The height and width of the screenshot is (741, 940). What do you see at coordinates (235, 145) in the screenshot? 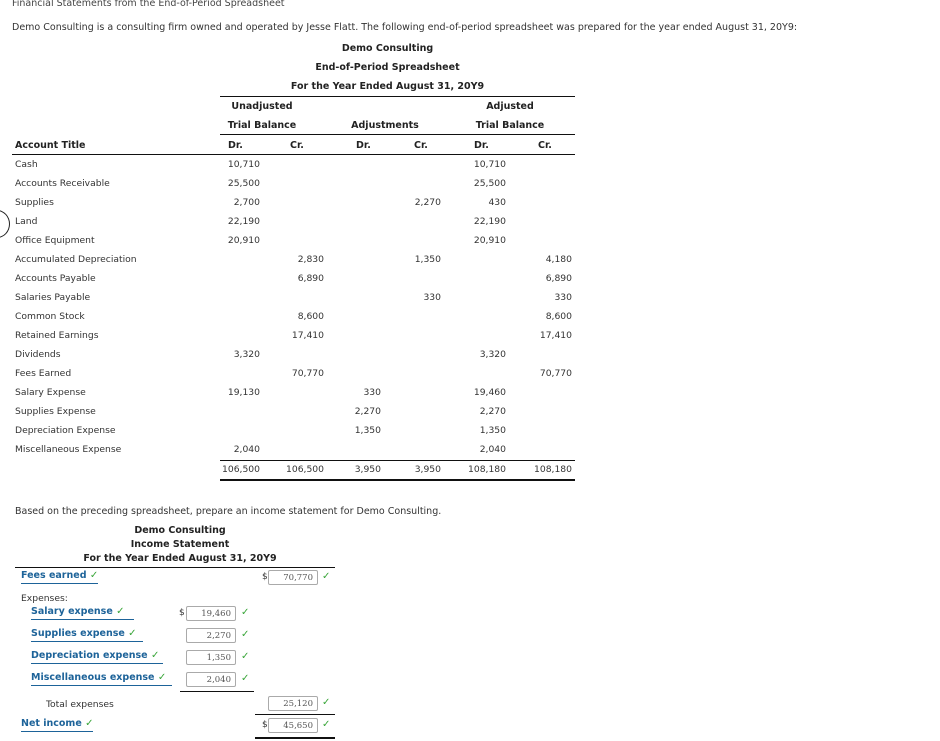
I see `utb-dr-header: Dr.` at bounding box center [235, 145].